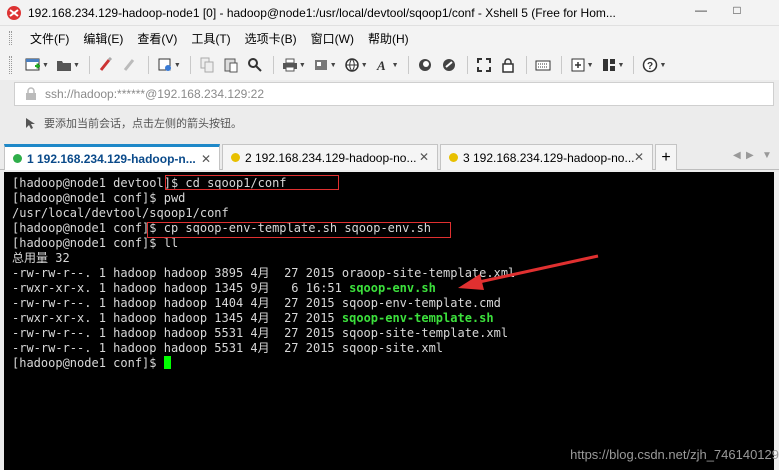 This screenshot has height=470, width=779. I want to click on address-lock-icon, so click(31, 93).